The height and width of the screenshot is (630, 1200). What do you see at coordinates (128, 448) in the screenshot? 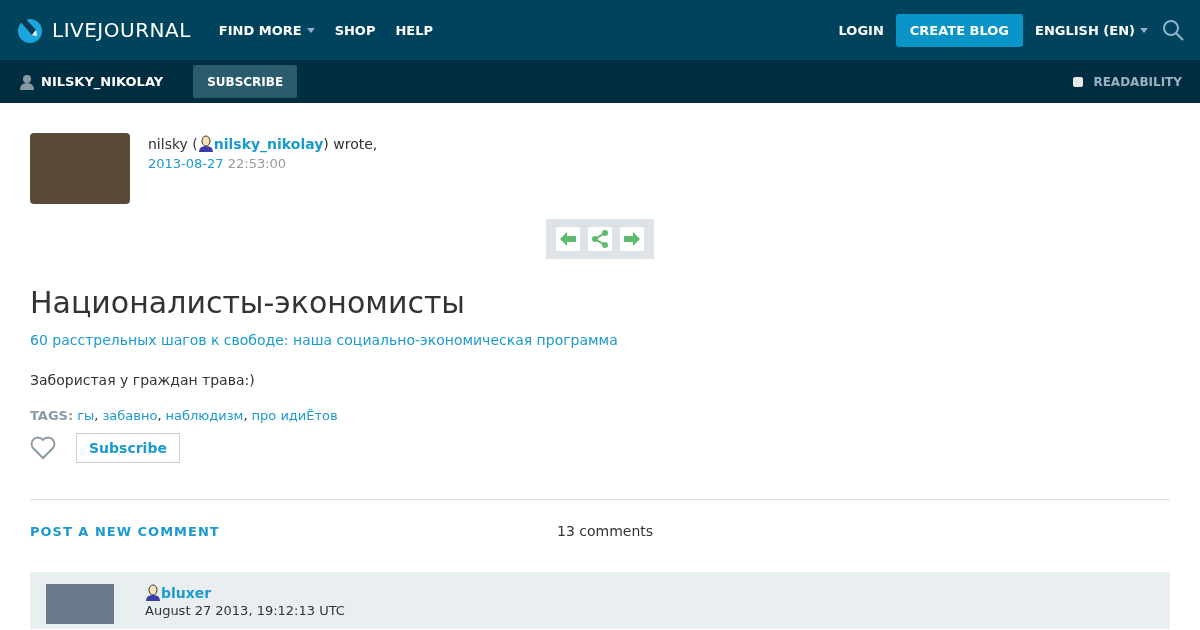
I see `subscribe-button: Subscribe` at bounding box center [128, 448].